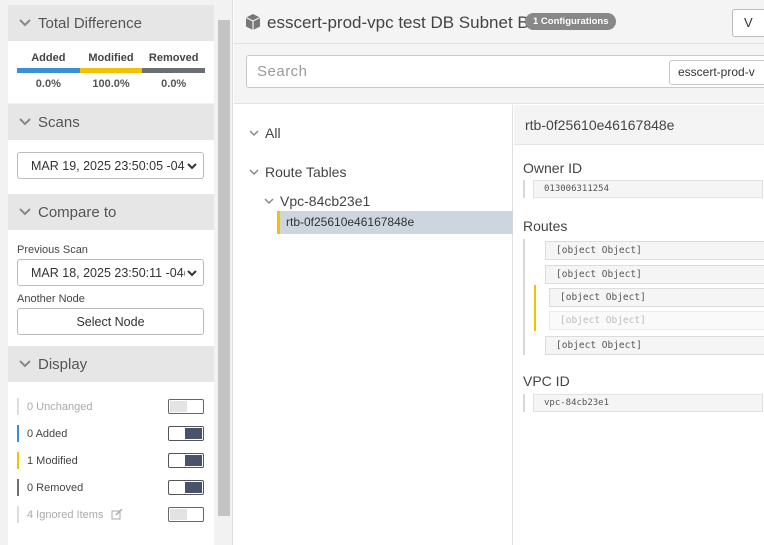  What do you see at coordinates (748, 23) in the screenshot?
I see `view-button: V` at bounding box center [748, 23].